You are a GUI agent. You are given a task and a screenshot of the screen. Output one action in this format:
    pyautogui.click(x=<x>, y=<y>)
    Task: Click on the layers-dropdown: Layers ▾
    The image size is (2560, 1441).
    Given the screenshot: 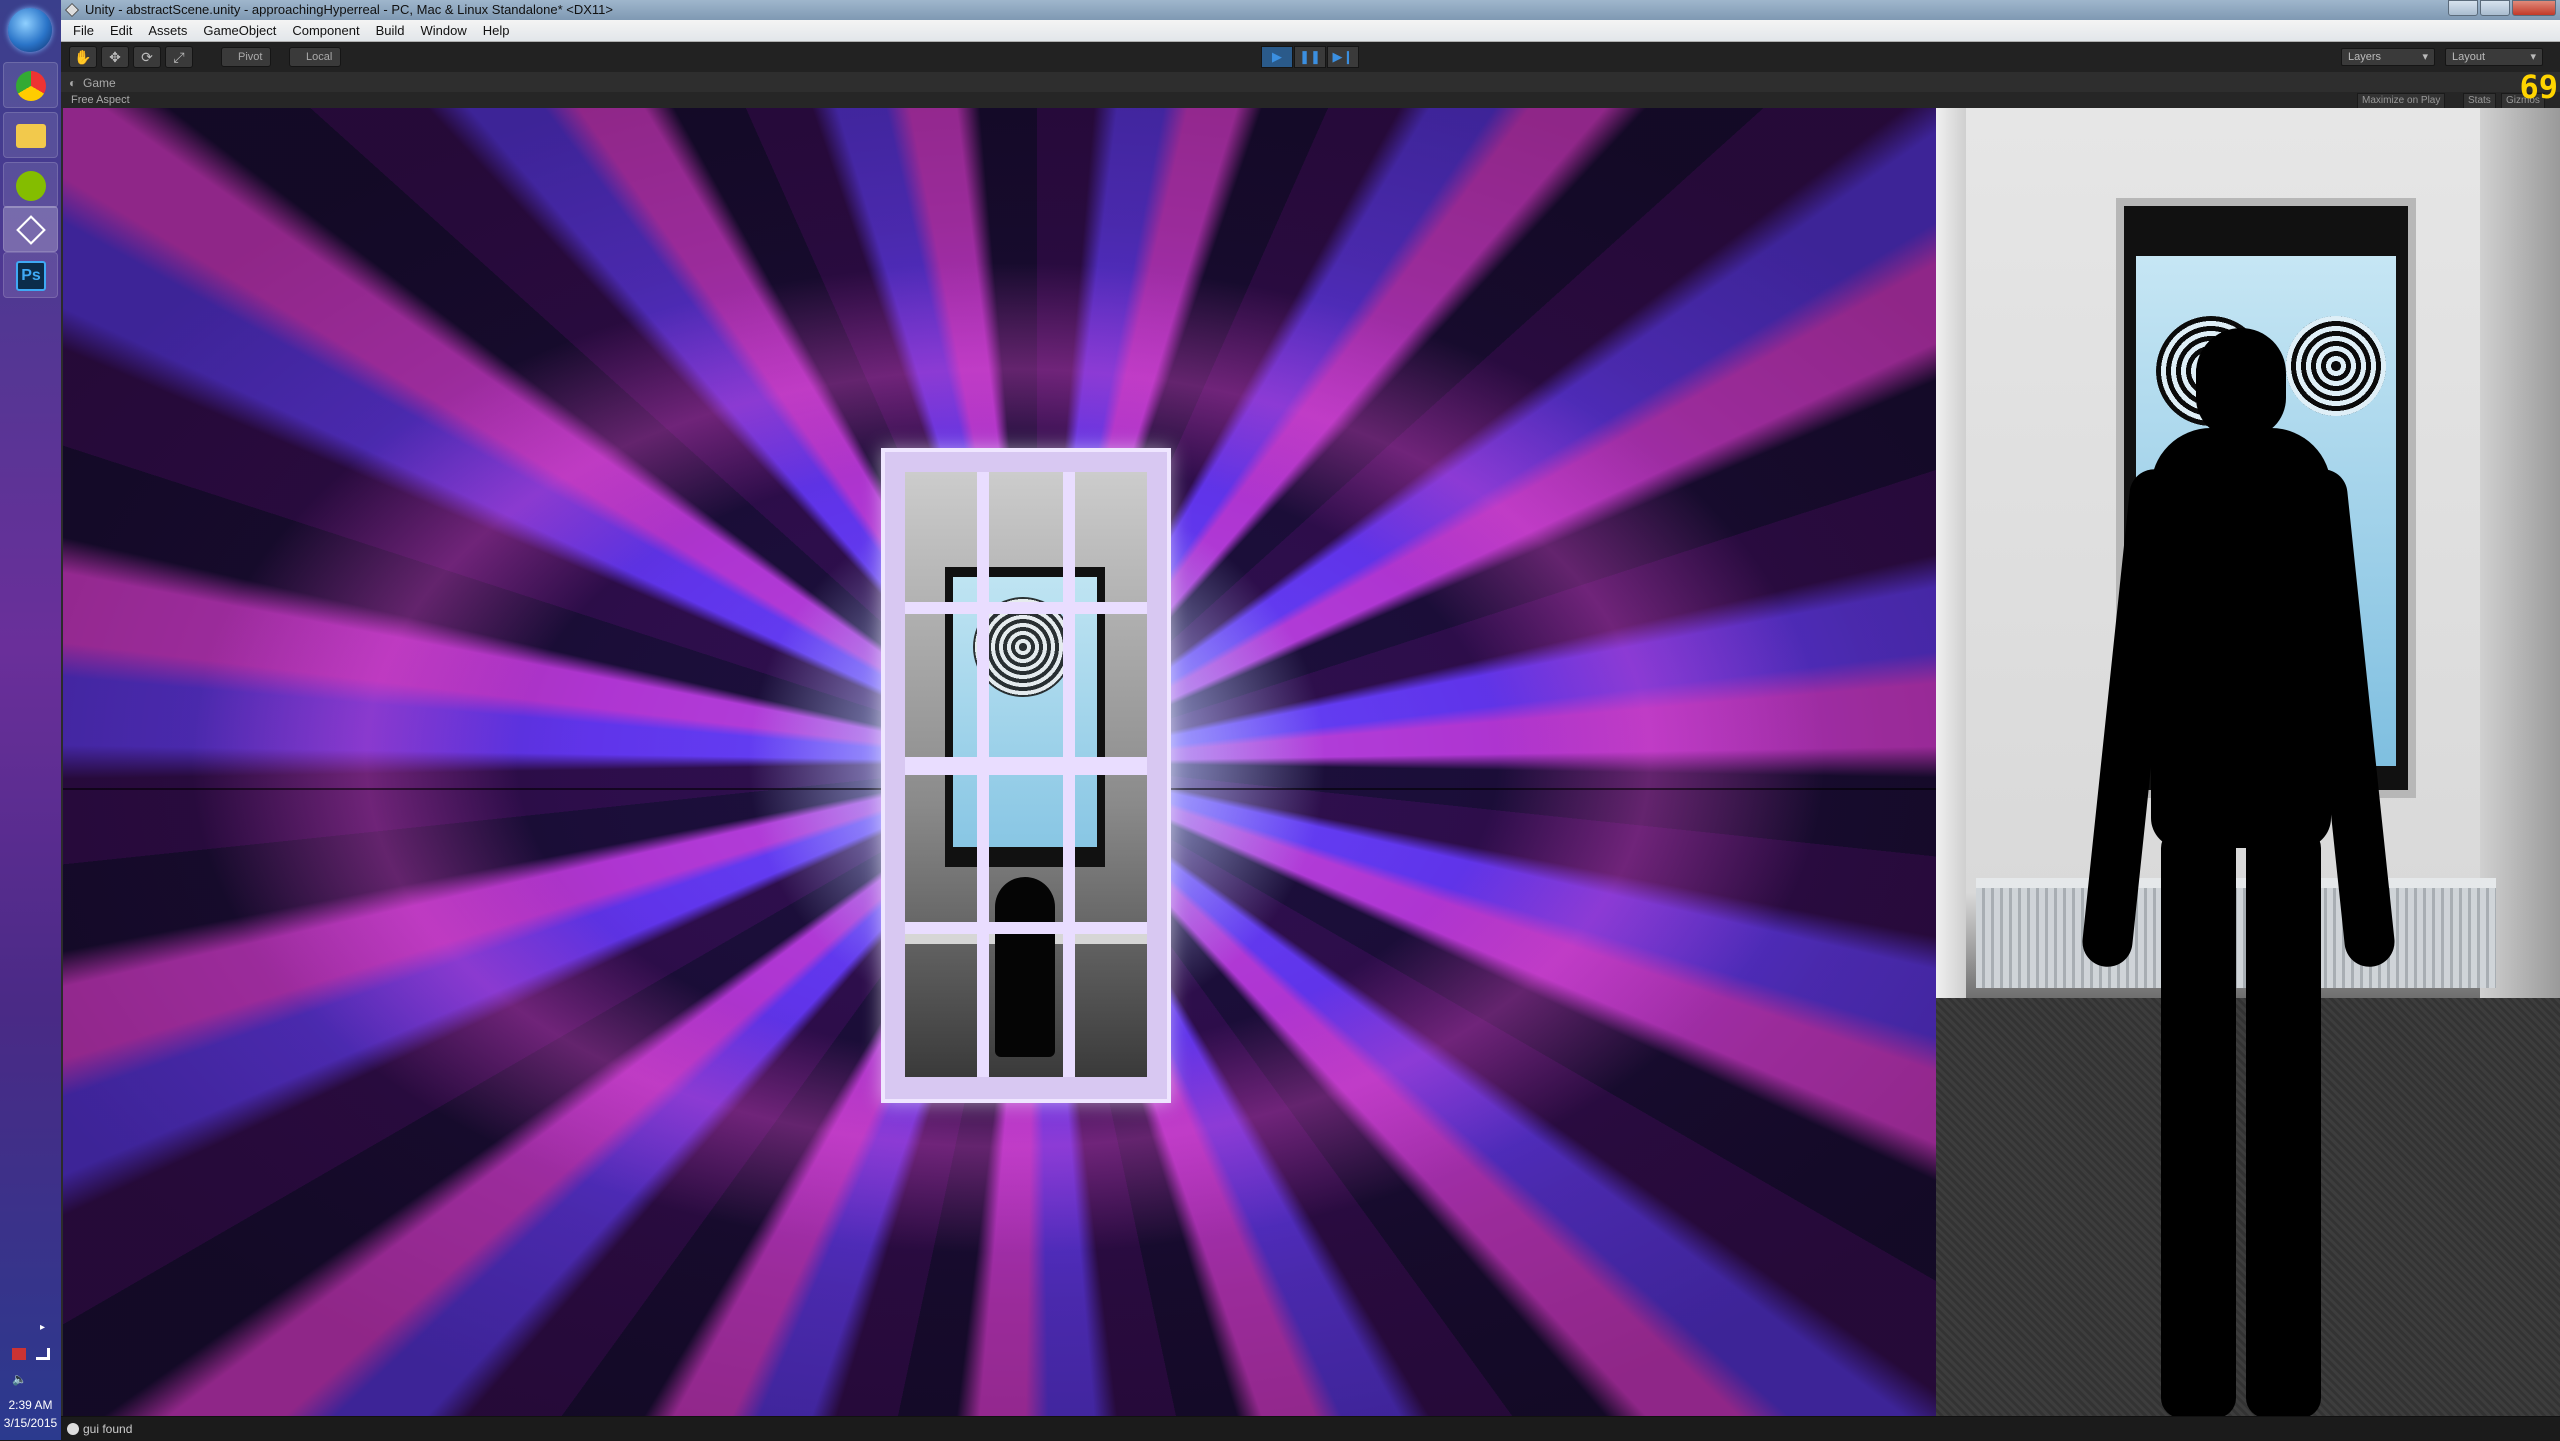 What is the action you would take?
    pyautogui.click(x=2388, y=57)
    